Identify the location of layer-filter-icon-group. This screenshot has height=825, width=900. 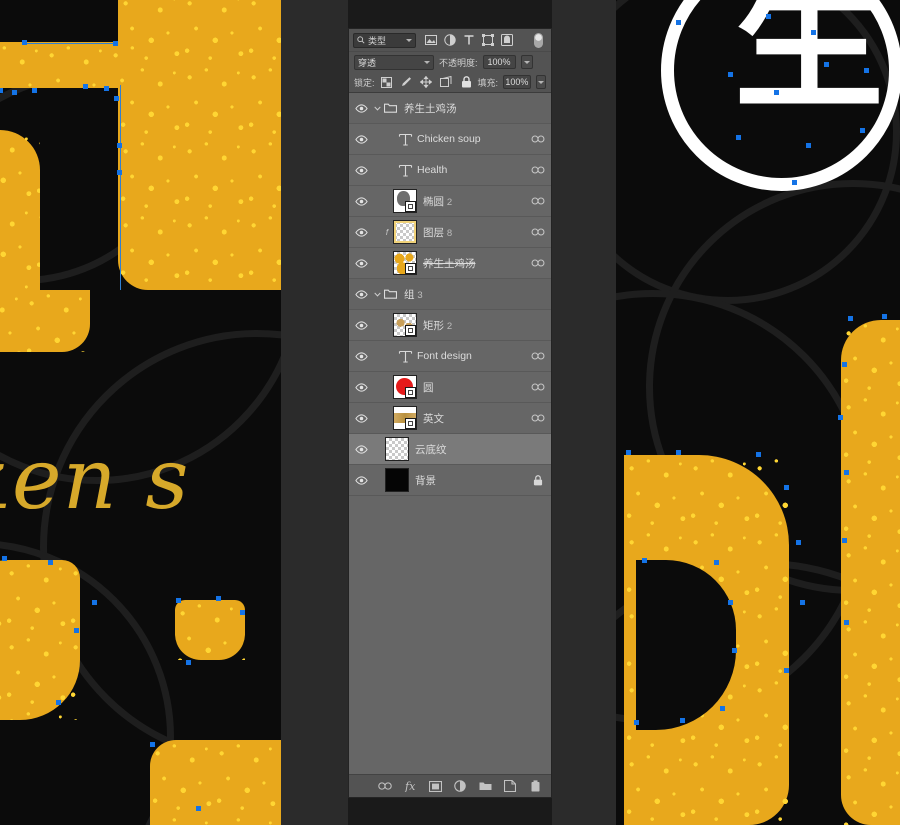
(468, 40).